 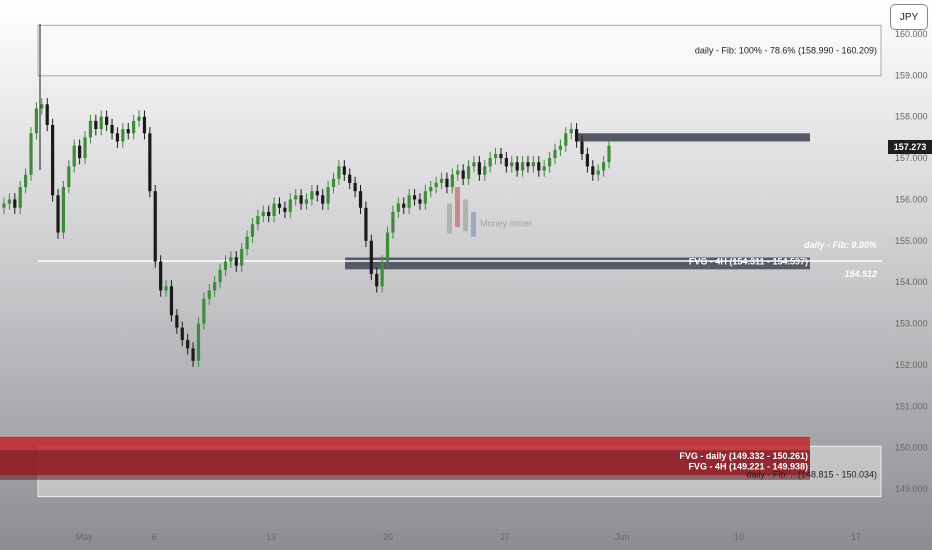 I want to click on y-tick-label: 156.000, so click(x=911, y=199).